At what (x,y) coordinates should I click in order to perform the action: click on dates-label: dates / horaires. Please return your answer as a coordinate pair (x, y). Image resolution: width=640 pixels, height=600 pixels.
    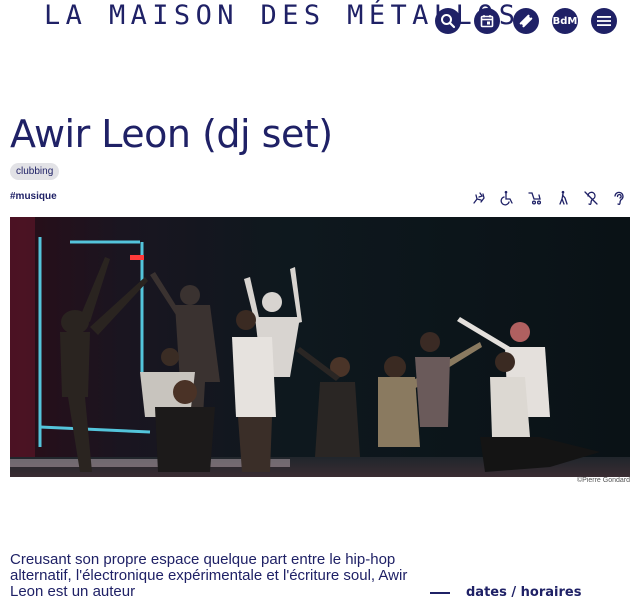
    Looking at the image, I should click on (524, 592).